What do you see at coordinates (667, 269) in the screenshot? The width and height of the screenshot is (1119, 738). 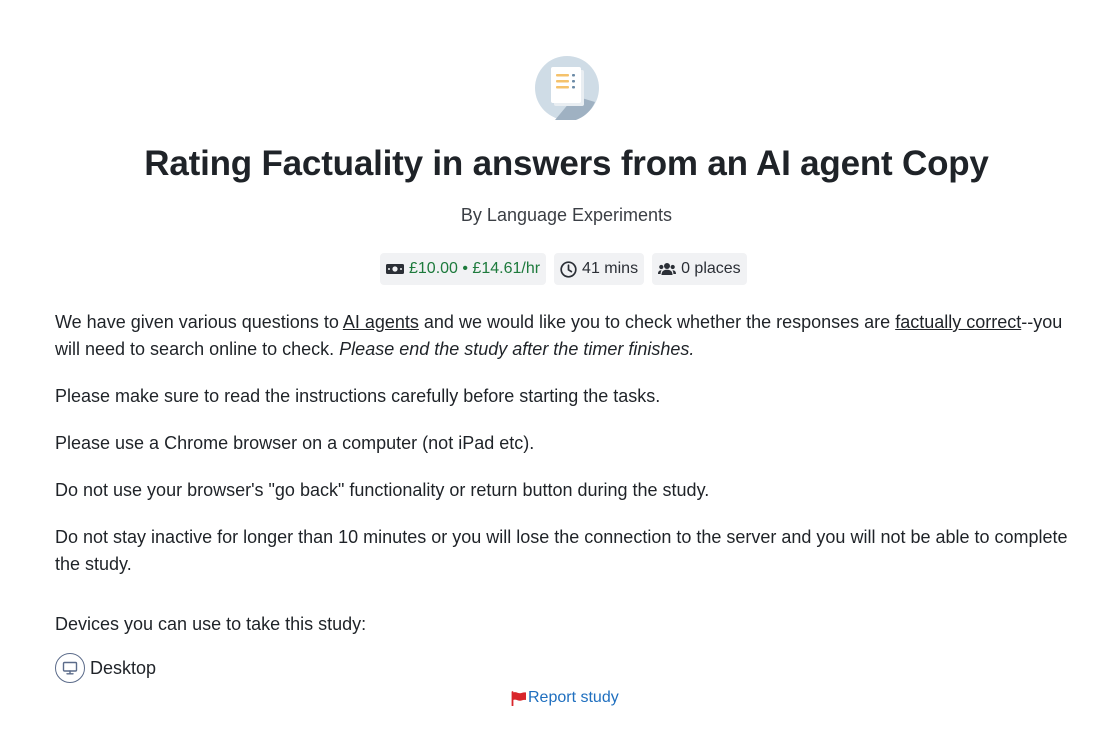 I see `users-icon` at bounding box center [667, 269].